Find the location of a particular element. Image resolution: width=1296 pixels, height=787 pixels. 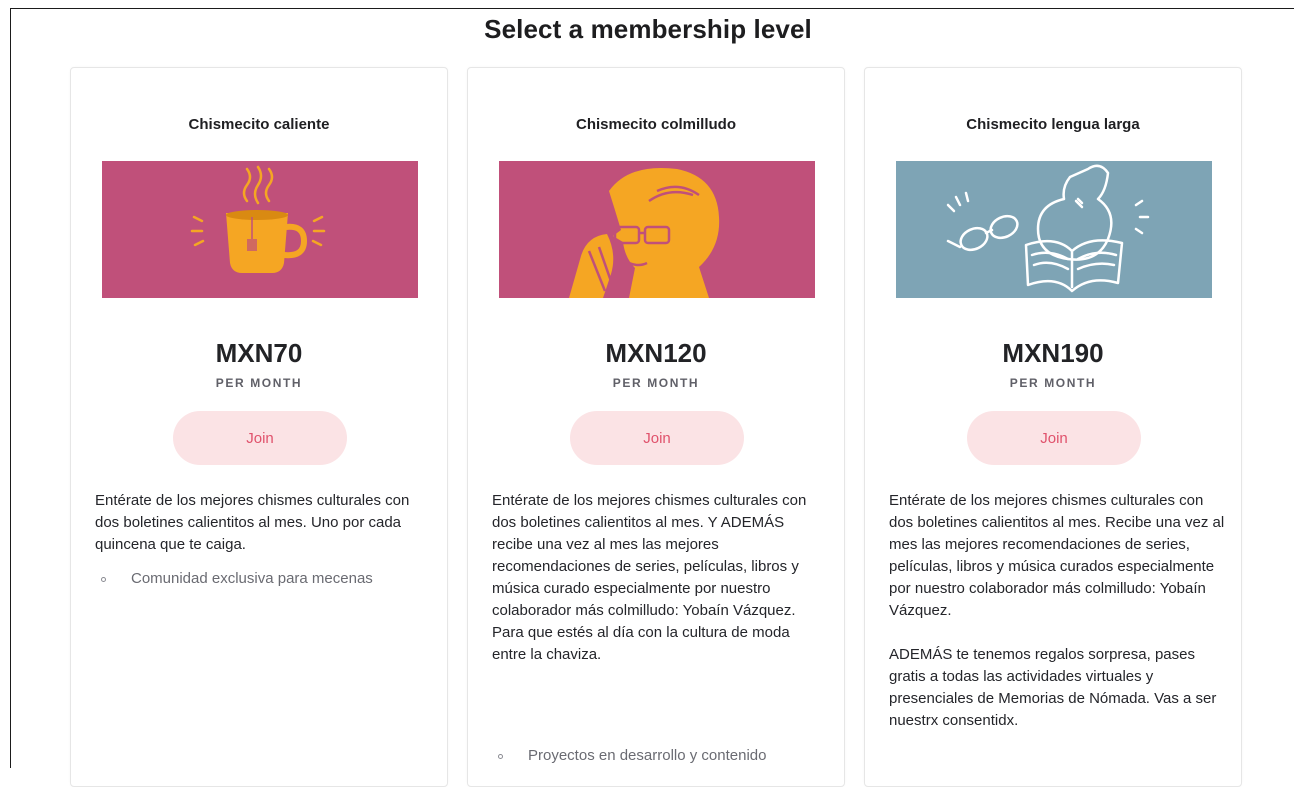

benefit-item: Comunidad exclusiva para mecenas is located at coordinates (260, 579).